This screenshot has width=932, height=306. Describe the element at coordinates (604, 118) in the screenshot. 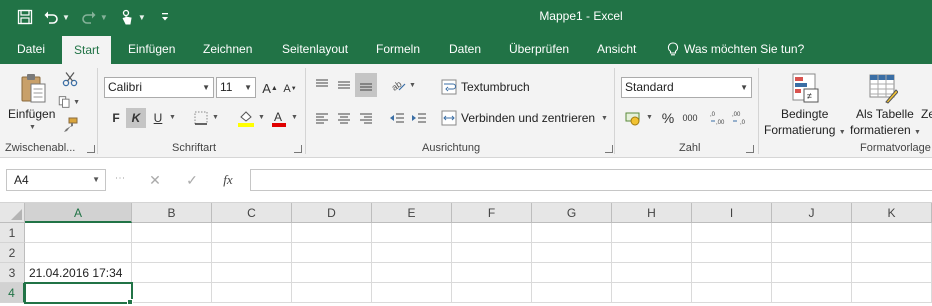

I see `merge-dropdown-icon: ▼` at that location.